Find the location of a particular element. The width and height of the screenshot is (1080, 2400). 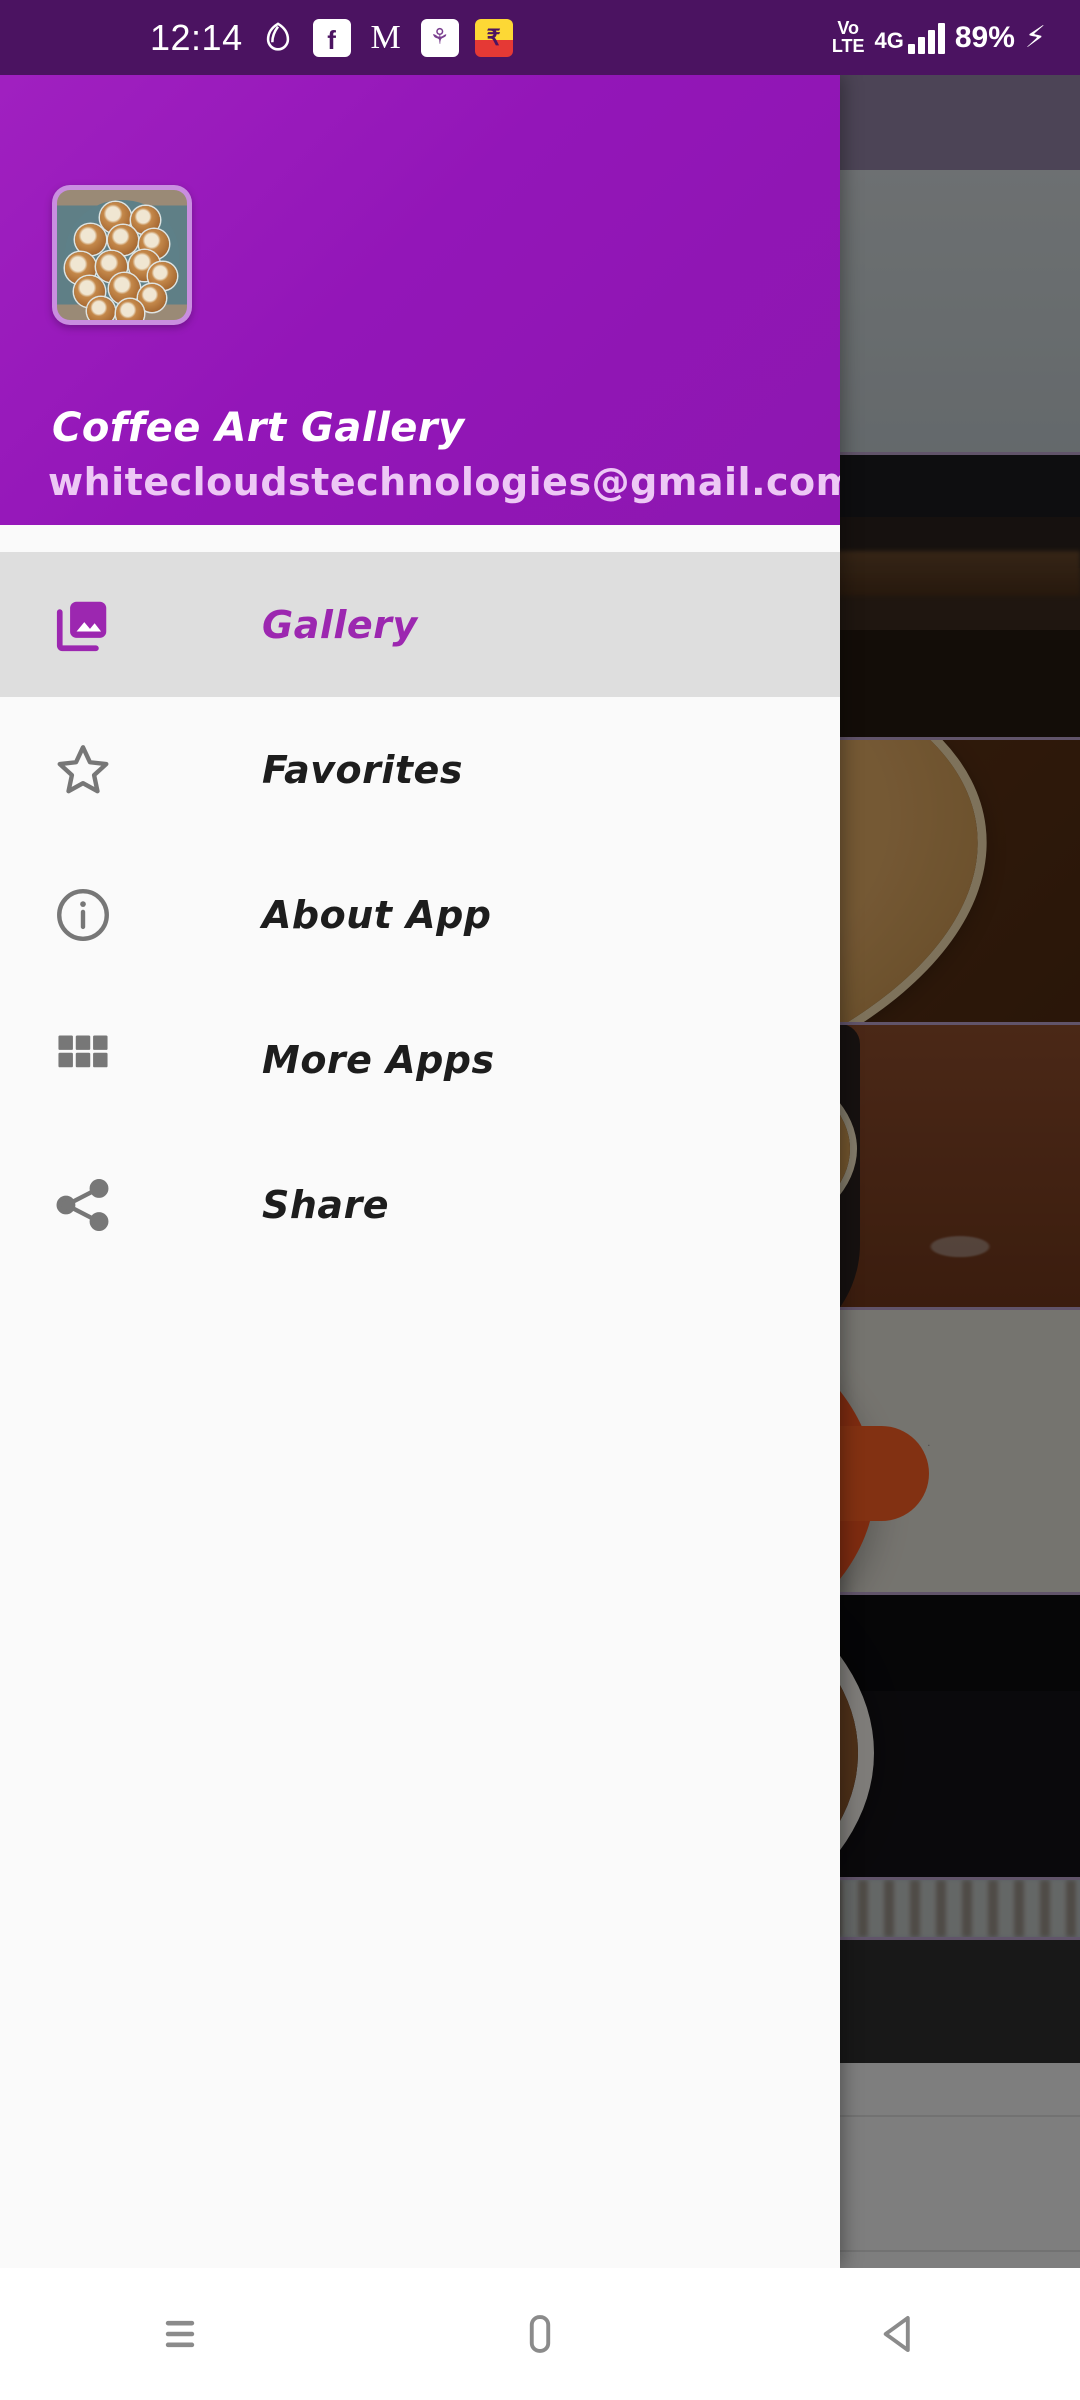

sidebar-item-about-app: About App is located at coordinates (420, 914).